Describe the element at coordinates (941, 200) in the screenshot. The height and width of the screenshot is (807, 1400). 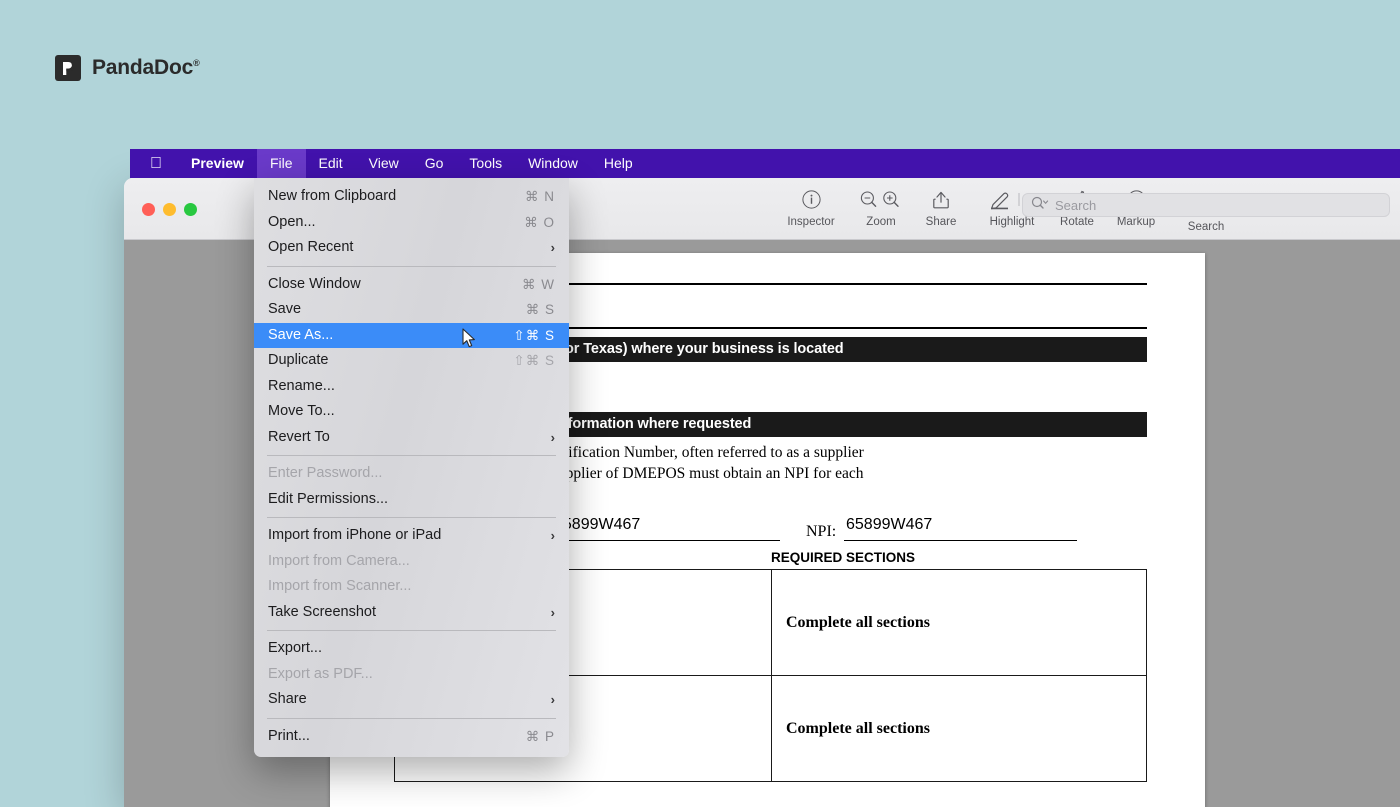
I see `share-up-icon` at that location.